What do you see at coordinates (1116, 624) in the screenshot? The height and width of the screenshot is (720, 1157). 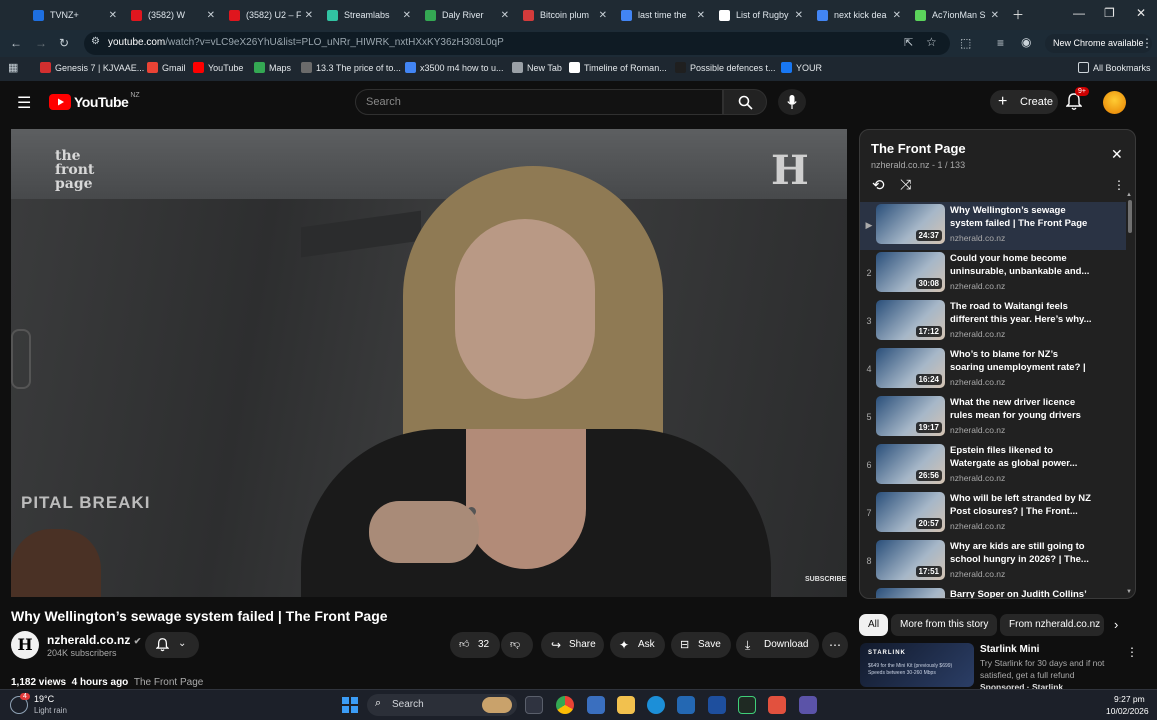 I see `chevron-right-icon: ›` at bounding box center [1116, 624].